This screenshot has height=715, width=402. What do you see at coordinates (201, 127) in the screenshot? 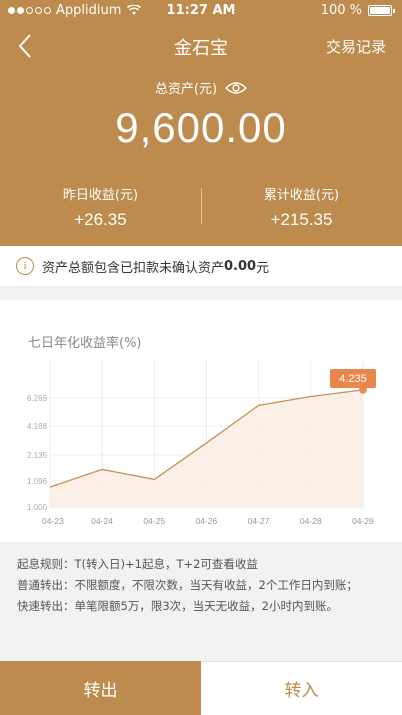
I see `total-assets-value: 9,600.00` at bounding box center [201, 127].